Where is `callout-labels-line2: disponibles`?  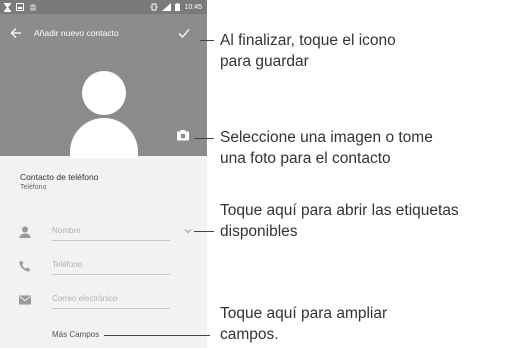
callout-labels-line2: disponibles is located at coordinates (259, 231).